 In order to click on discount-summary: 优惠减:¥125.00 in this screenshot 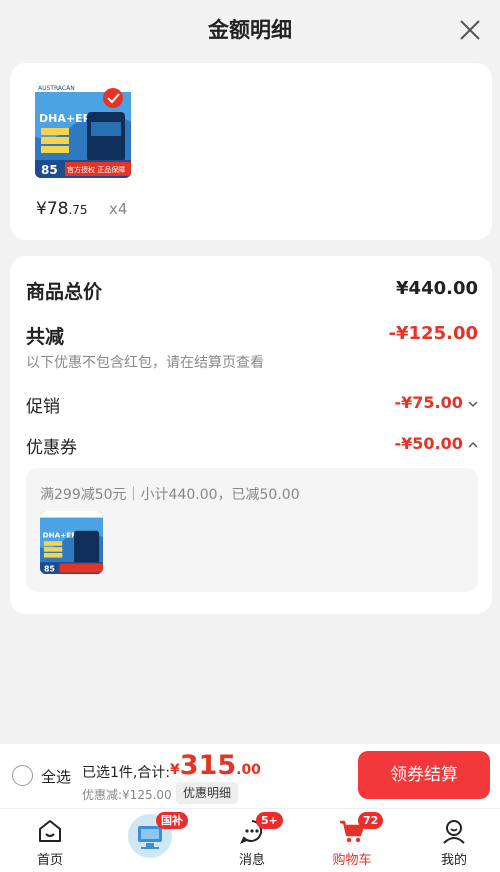, I will do `click(127, 795)`.